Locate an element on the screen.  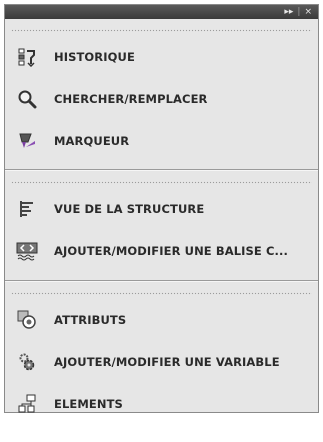
panel-titlebar: ▸▸ | × is located at coordinates (161, 12).